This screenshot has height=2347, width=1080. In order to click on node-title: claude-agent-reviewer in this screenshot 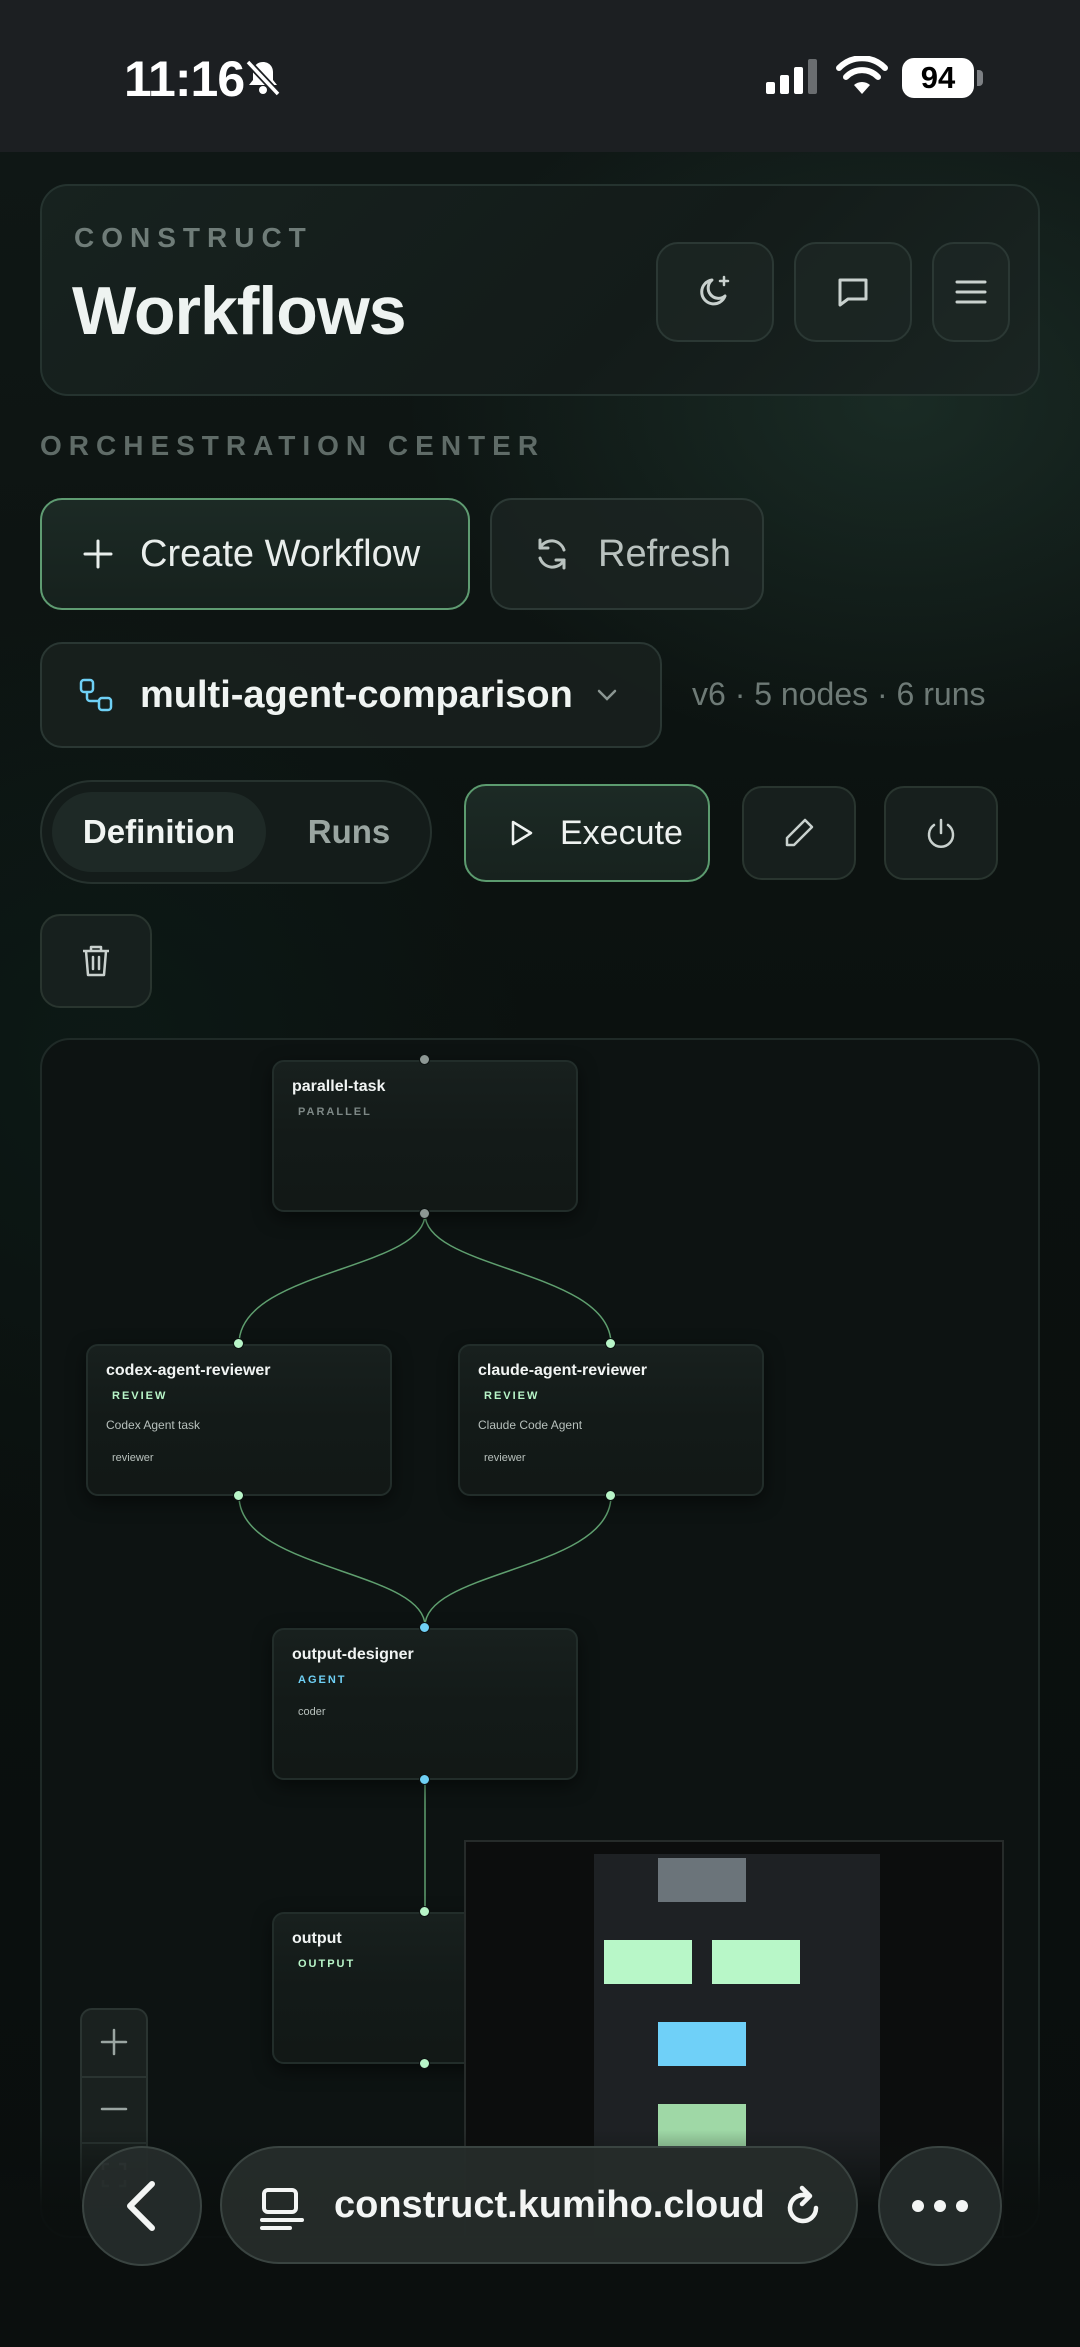, I will do `click(562, 1370)`.